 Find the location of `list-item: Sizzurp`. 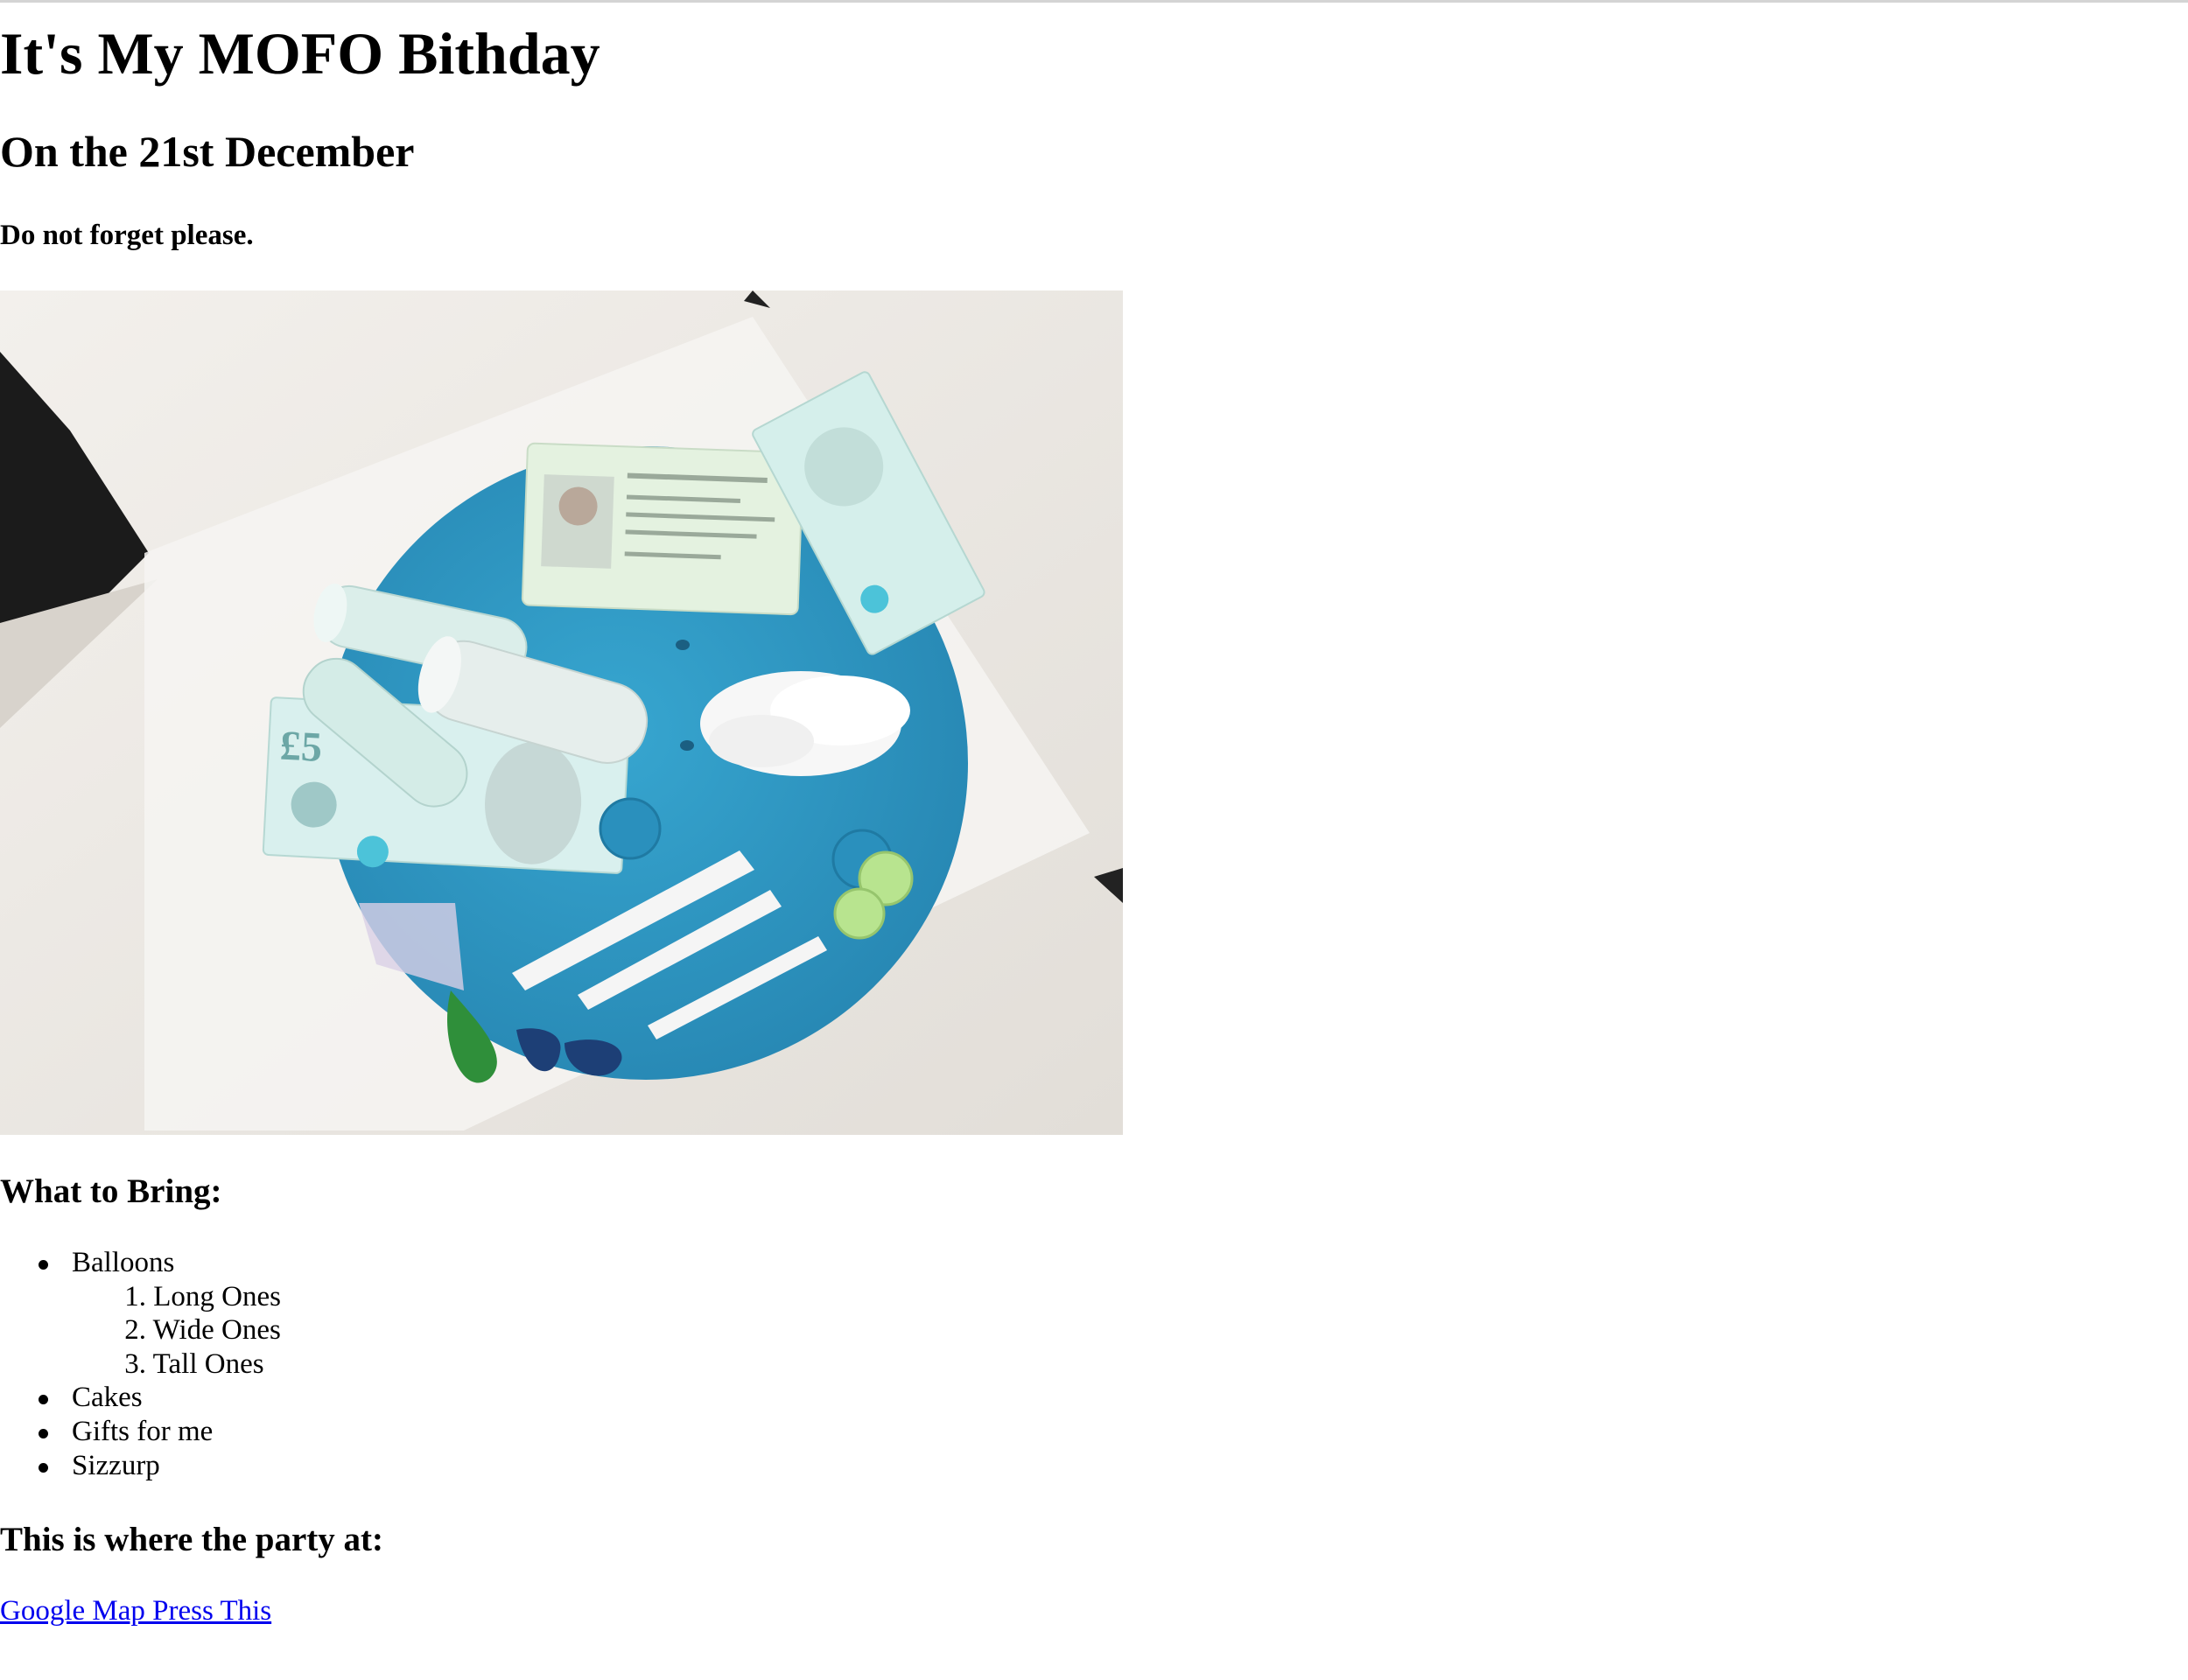

list-item: Sizzurp is located at coordinates (140, 1466).